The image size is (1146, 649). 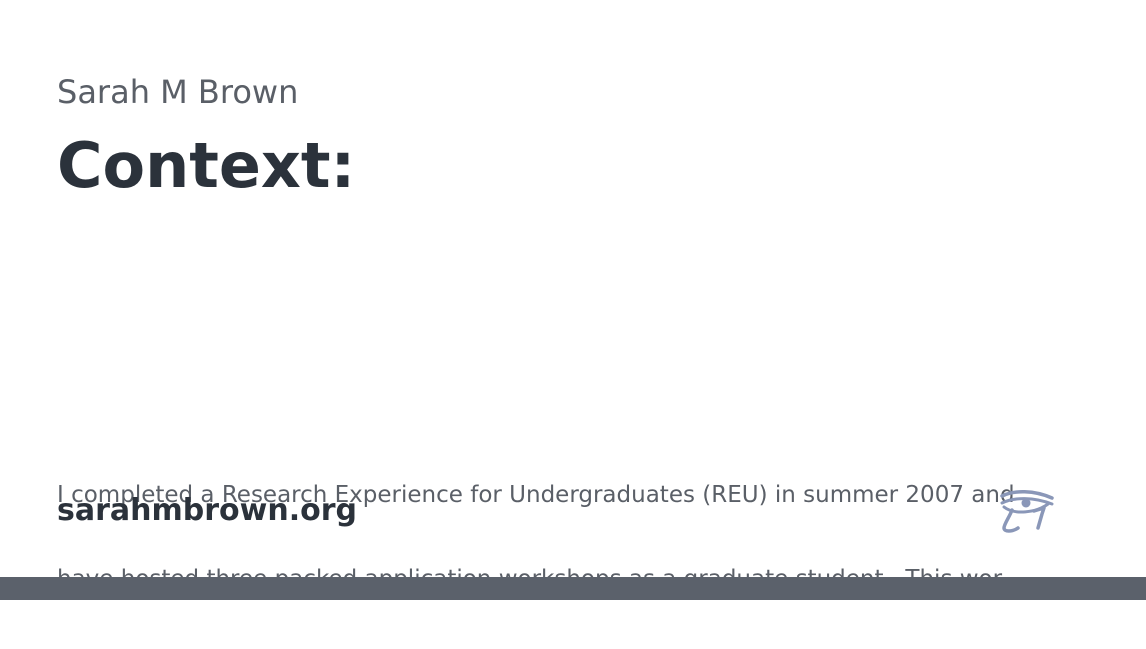 I want to click on site-domain: sarahmbrown.org, so click(x=207, y=510).